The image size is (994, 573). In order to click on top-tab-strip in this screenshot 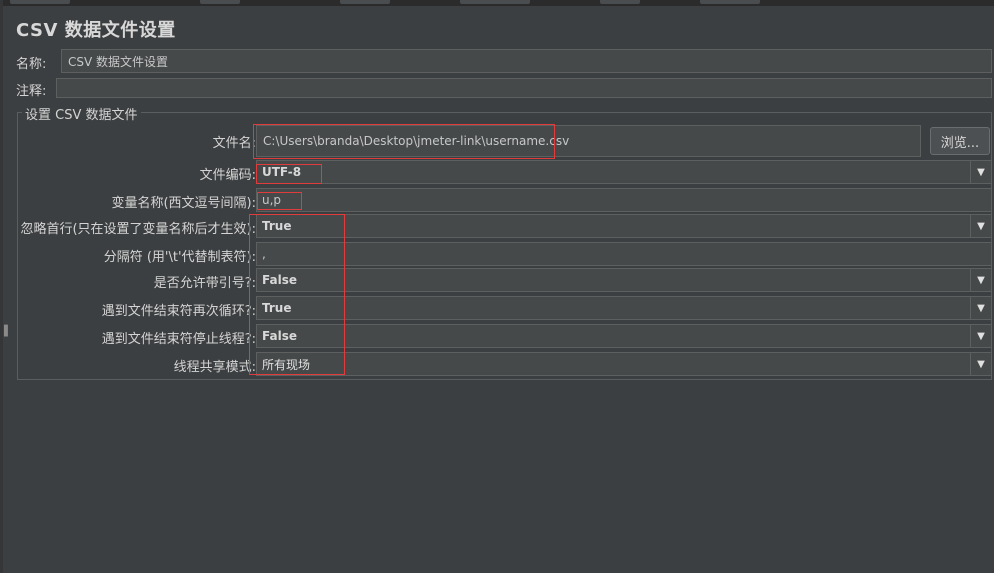, I will do `click(497, 3)`.